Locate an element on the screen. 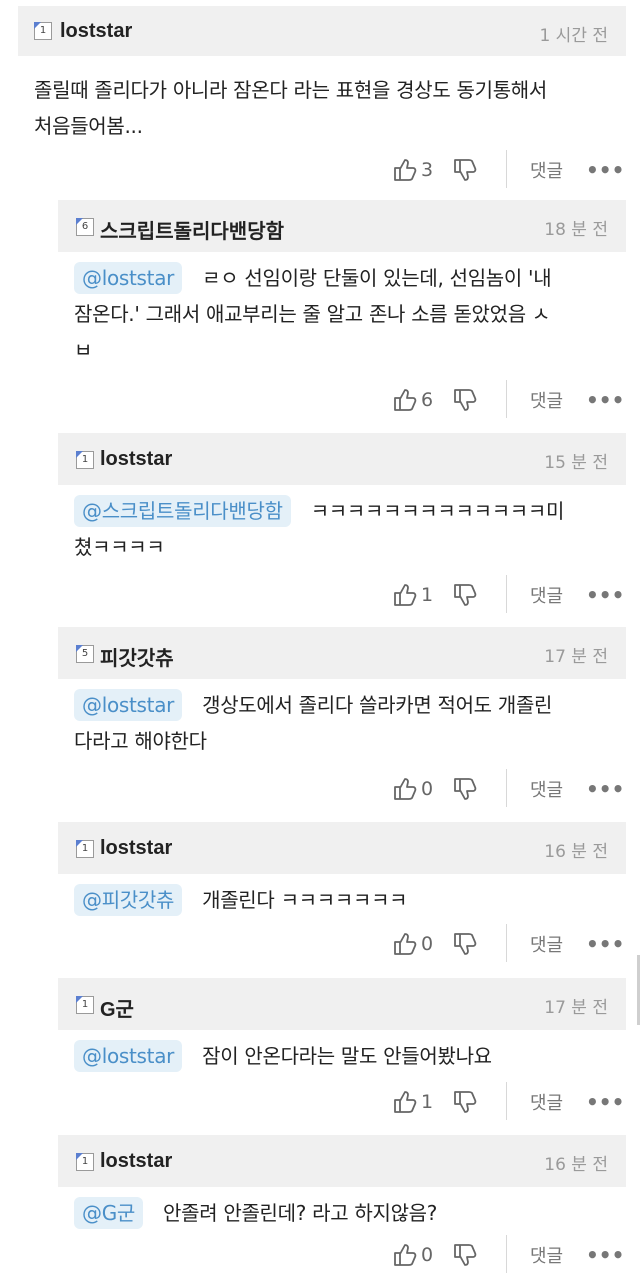 This screenshot has width=640, height=1280. comment-header: 1 loststar 1 시간 전 is located at coordinates (322, 31).